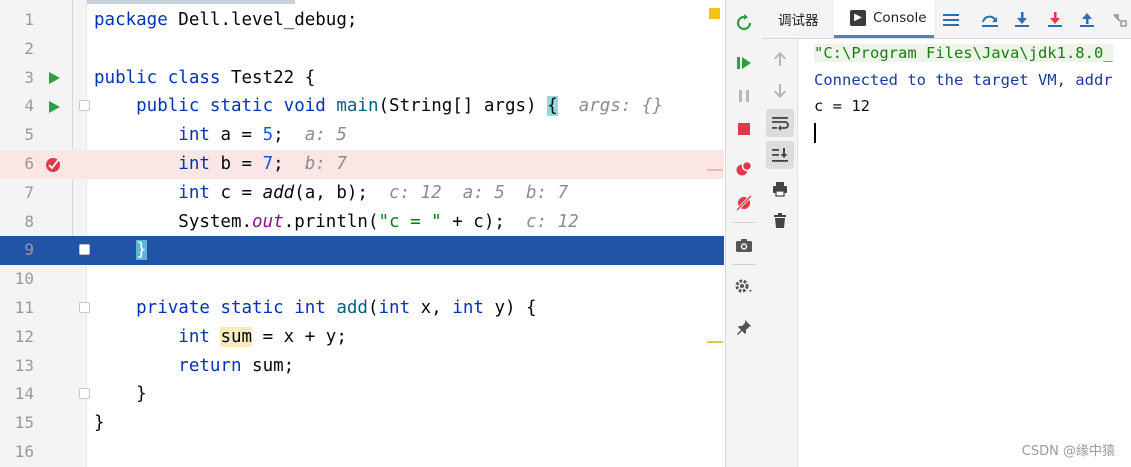 The image size is (1131, 467). What do you see at coordinates (362, 20) in the screenshot?
I see `code-line: 1 package Dell.level_debug;` at bounding box center [362, 20].